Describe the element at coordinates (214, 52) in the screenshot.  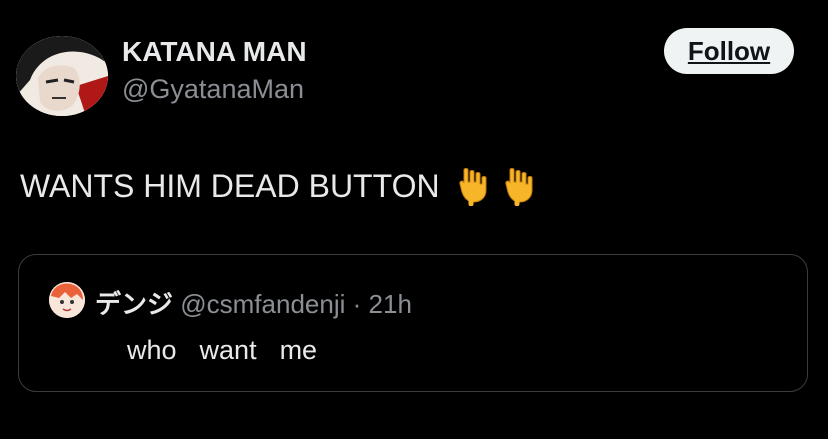
I see `author-display-name: KATANA MAN` at that location.